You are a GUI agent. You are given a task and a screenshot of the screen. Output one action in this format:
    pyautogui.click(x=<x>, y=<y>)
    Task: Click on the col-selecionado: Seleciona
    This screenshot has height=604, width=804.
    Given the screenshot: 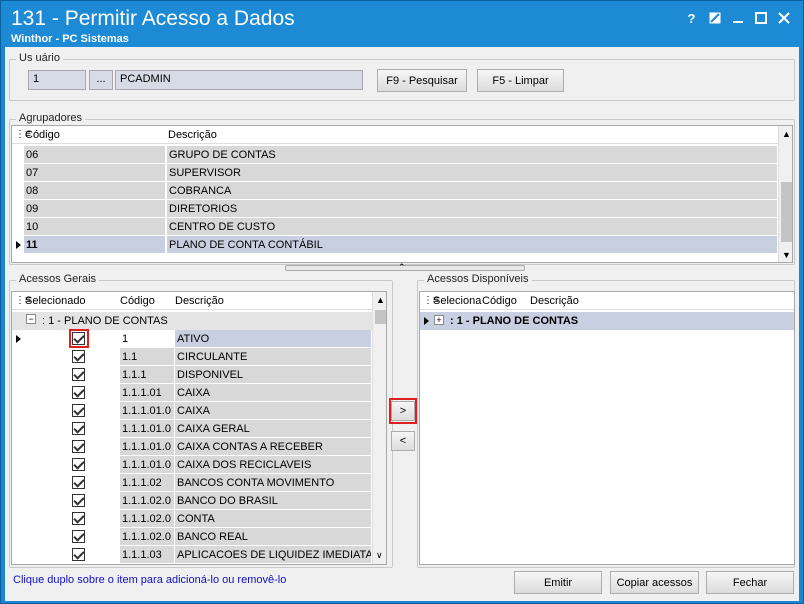 What is the action you would take?
    pyautogui.click(x=457, y=301)
    